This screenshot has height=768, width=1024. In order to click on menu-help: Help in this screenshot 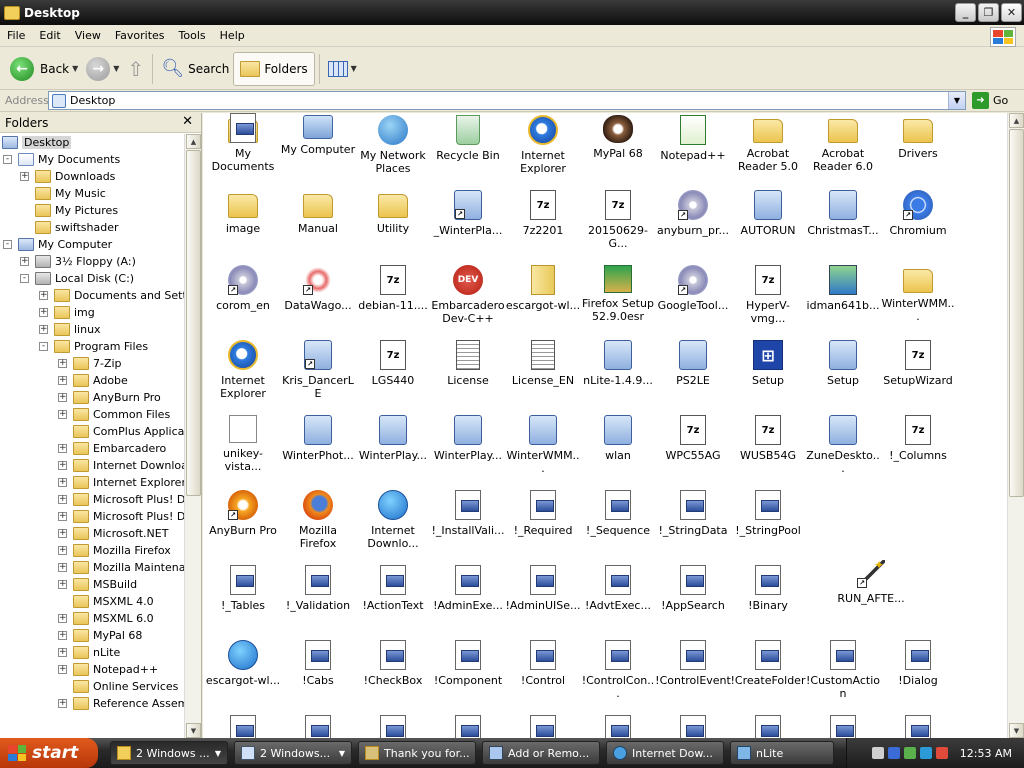, I will do `click(232, 35)`.